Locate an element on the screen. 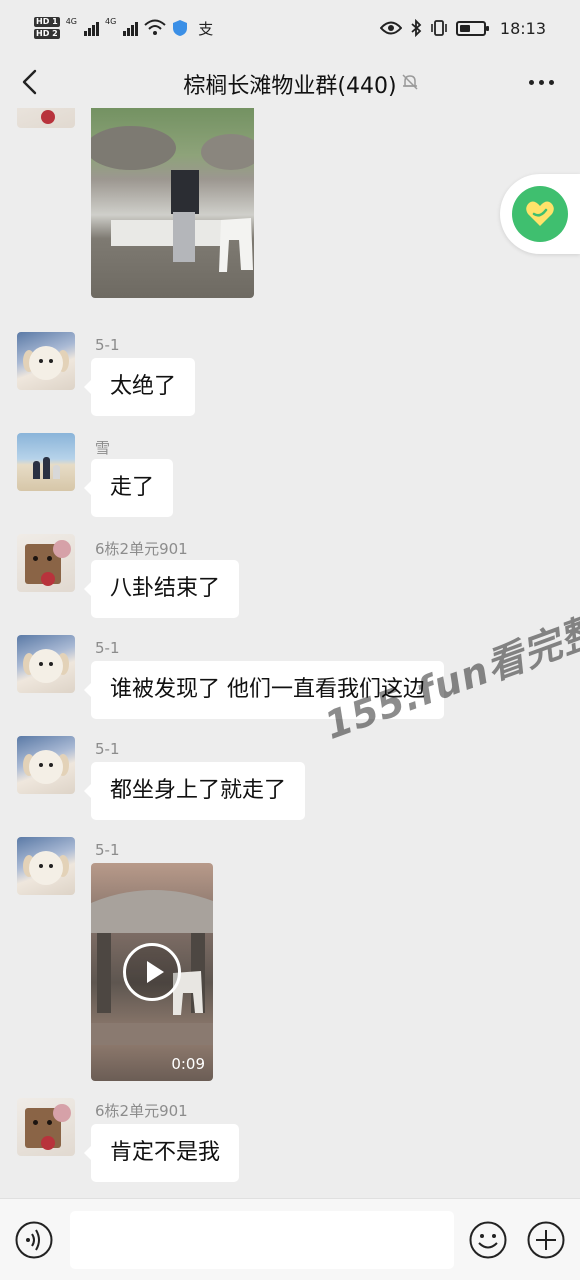 The height and width of the screenshot is (1280, 580). bluetooth-icon is located at coordinates (416, 28).